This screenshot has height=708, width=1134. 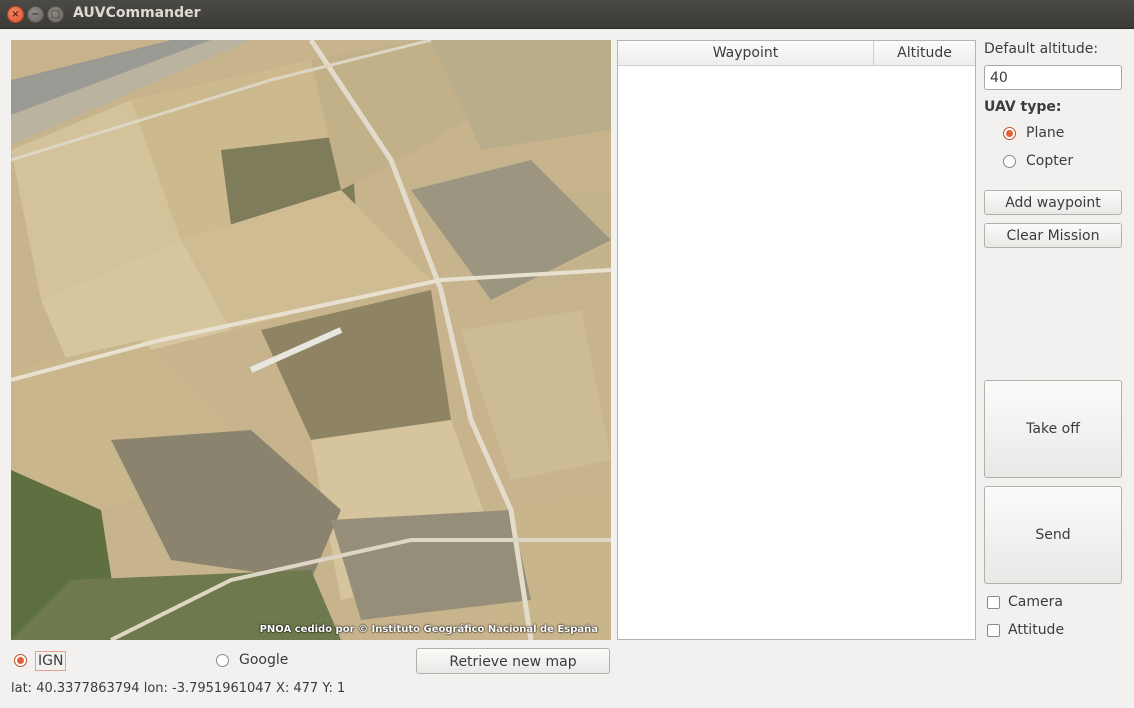 What do you see at coordinates (1035, 602) in the screenshot?
I see `camera-checkbox-label: Camera` at bounding box center [1035, 602].